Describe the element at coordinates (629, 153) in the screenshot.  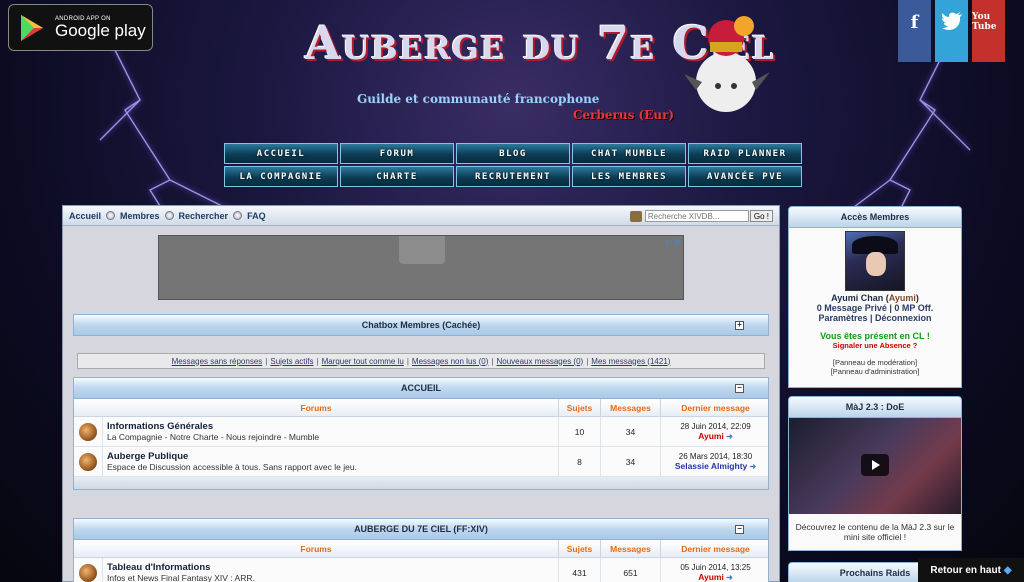
I see `nav-chat-mumble: Chat Mumble` at that location.